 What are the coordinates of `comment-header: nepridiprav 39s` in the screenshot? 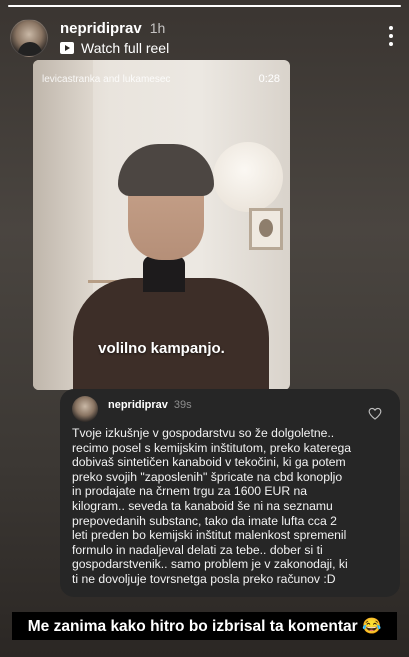 It's located at (230, 409).